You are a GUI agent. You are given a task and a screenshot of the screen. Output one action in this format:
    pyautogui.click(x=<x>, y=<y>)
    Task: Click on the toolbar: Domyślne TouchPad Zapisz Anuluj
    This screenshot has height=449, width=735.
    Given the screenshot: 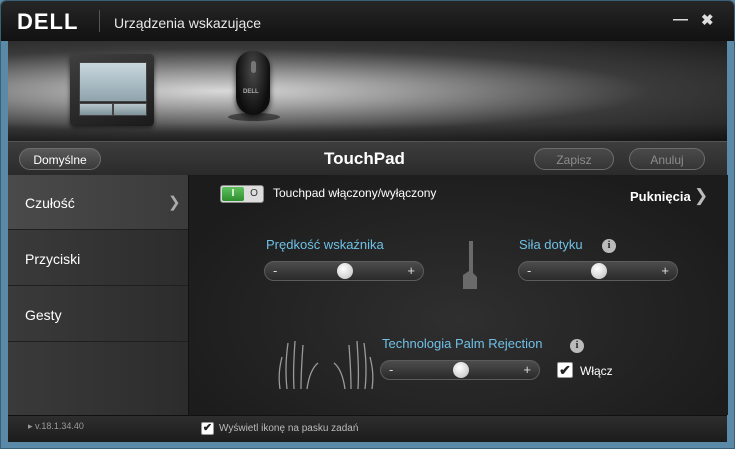 What is the action you would take?
    pyautogui.click(x=367, y=158)
    